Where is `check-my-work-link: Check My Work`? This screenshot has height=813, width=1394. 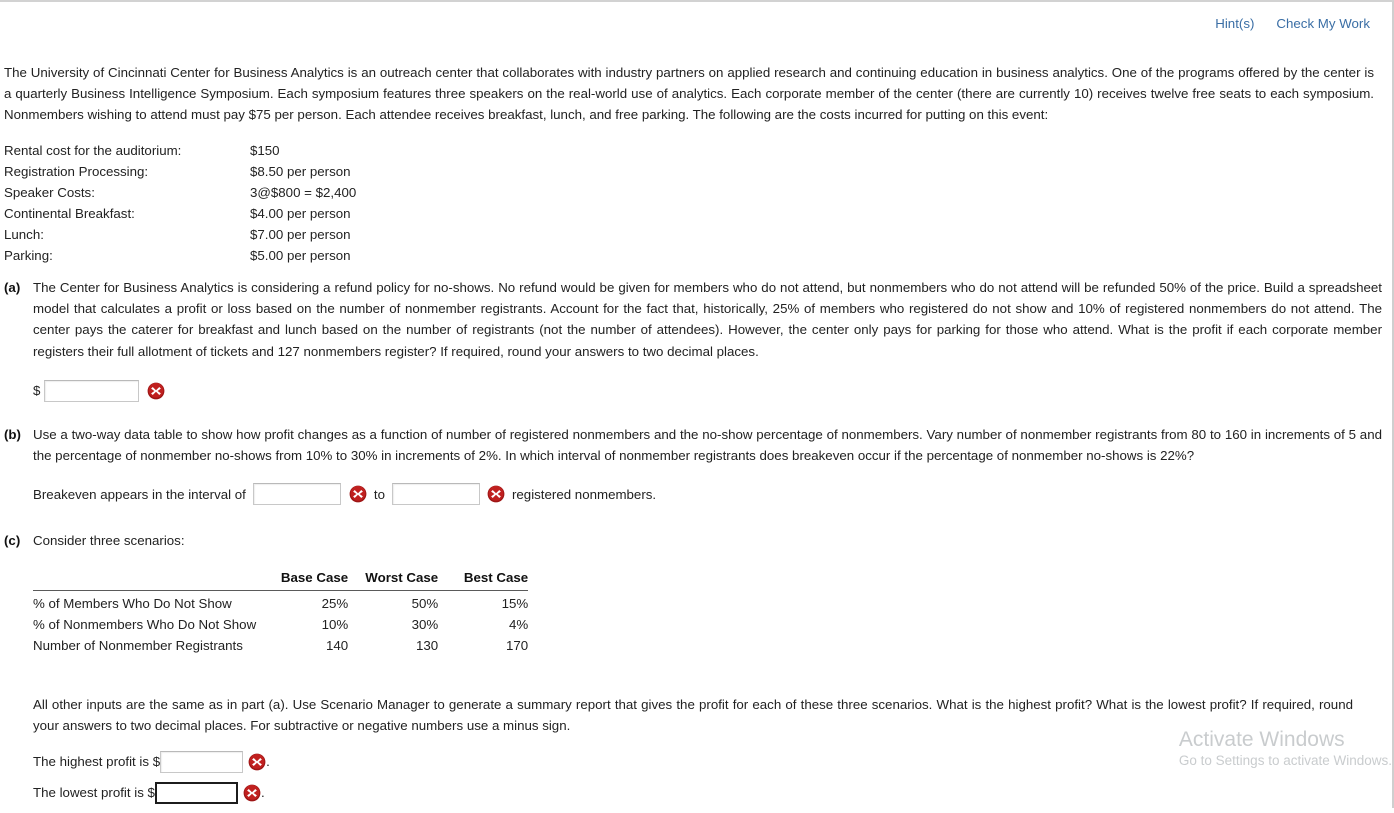
check-my-work-link: Check My Work is located at coordinates (1323, 23).